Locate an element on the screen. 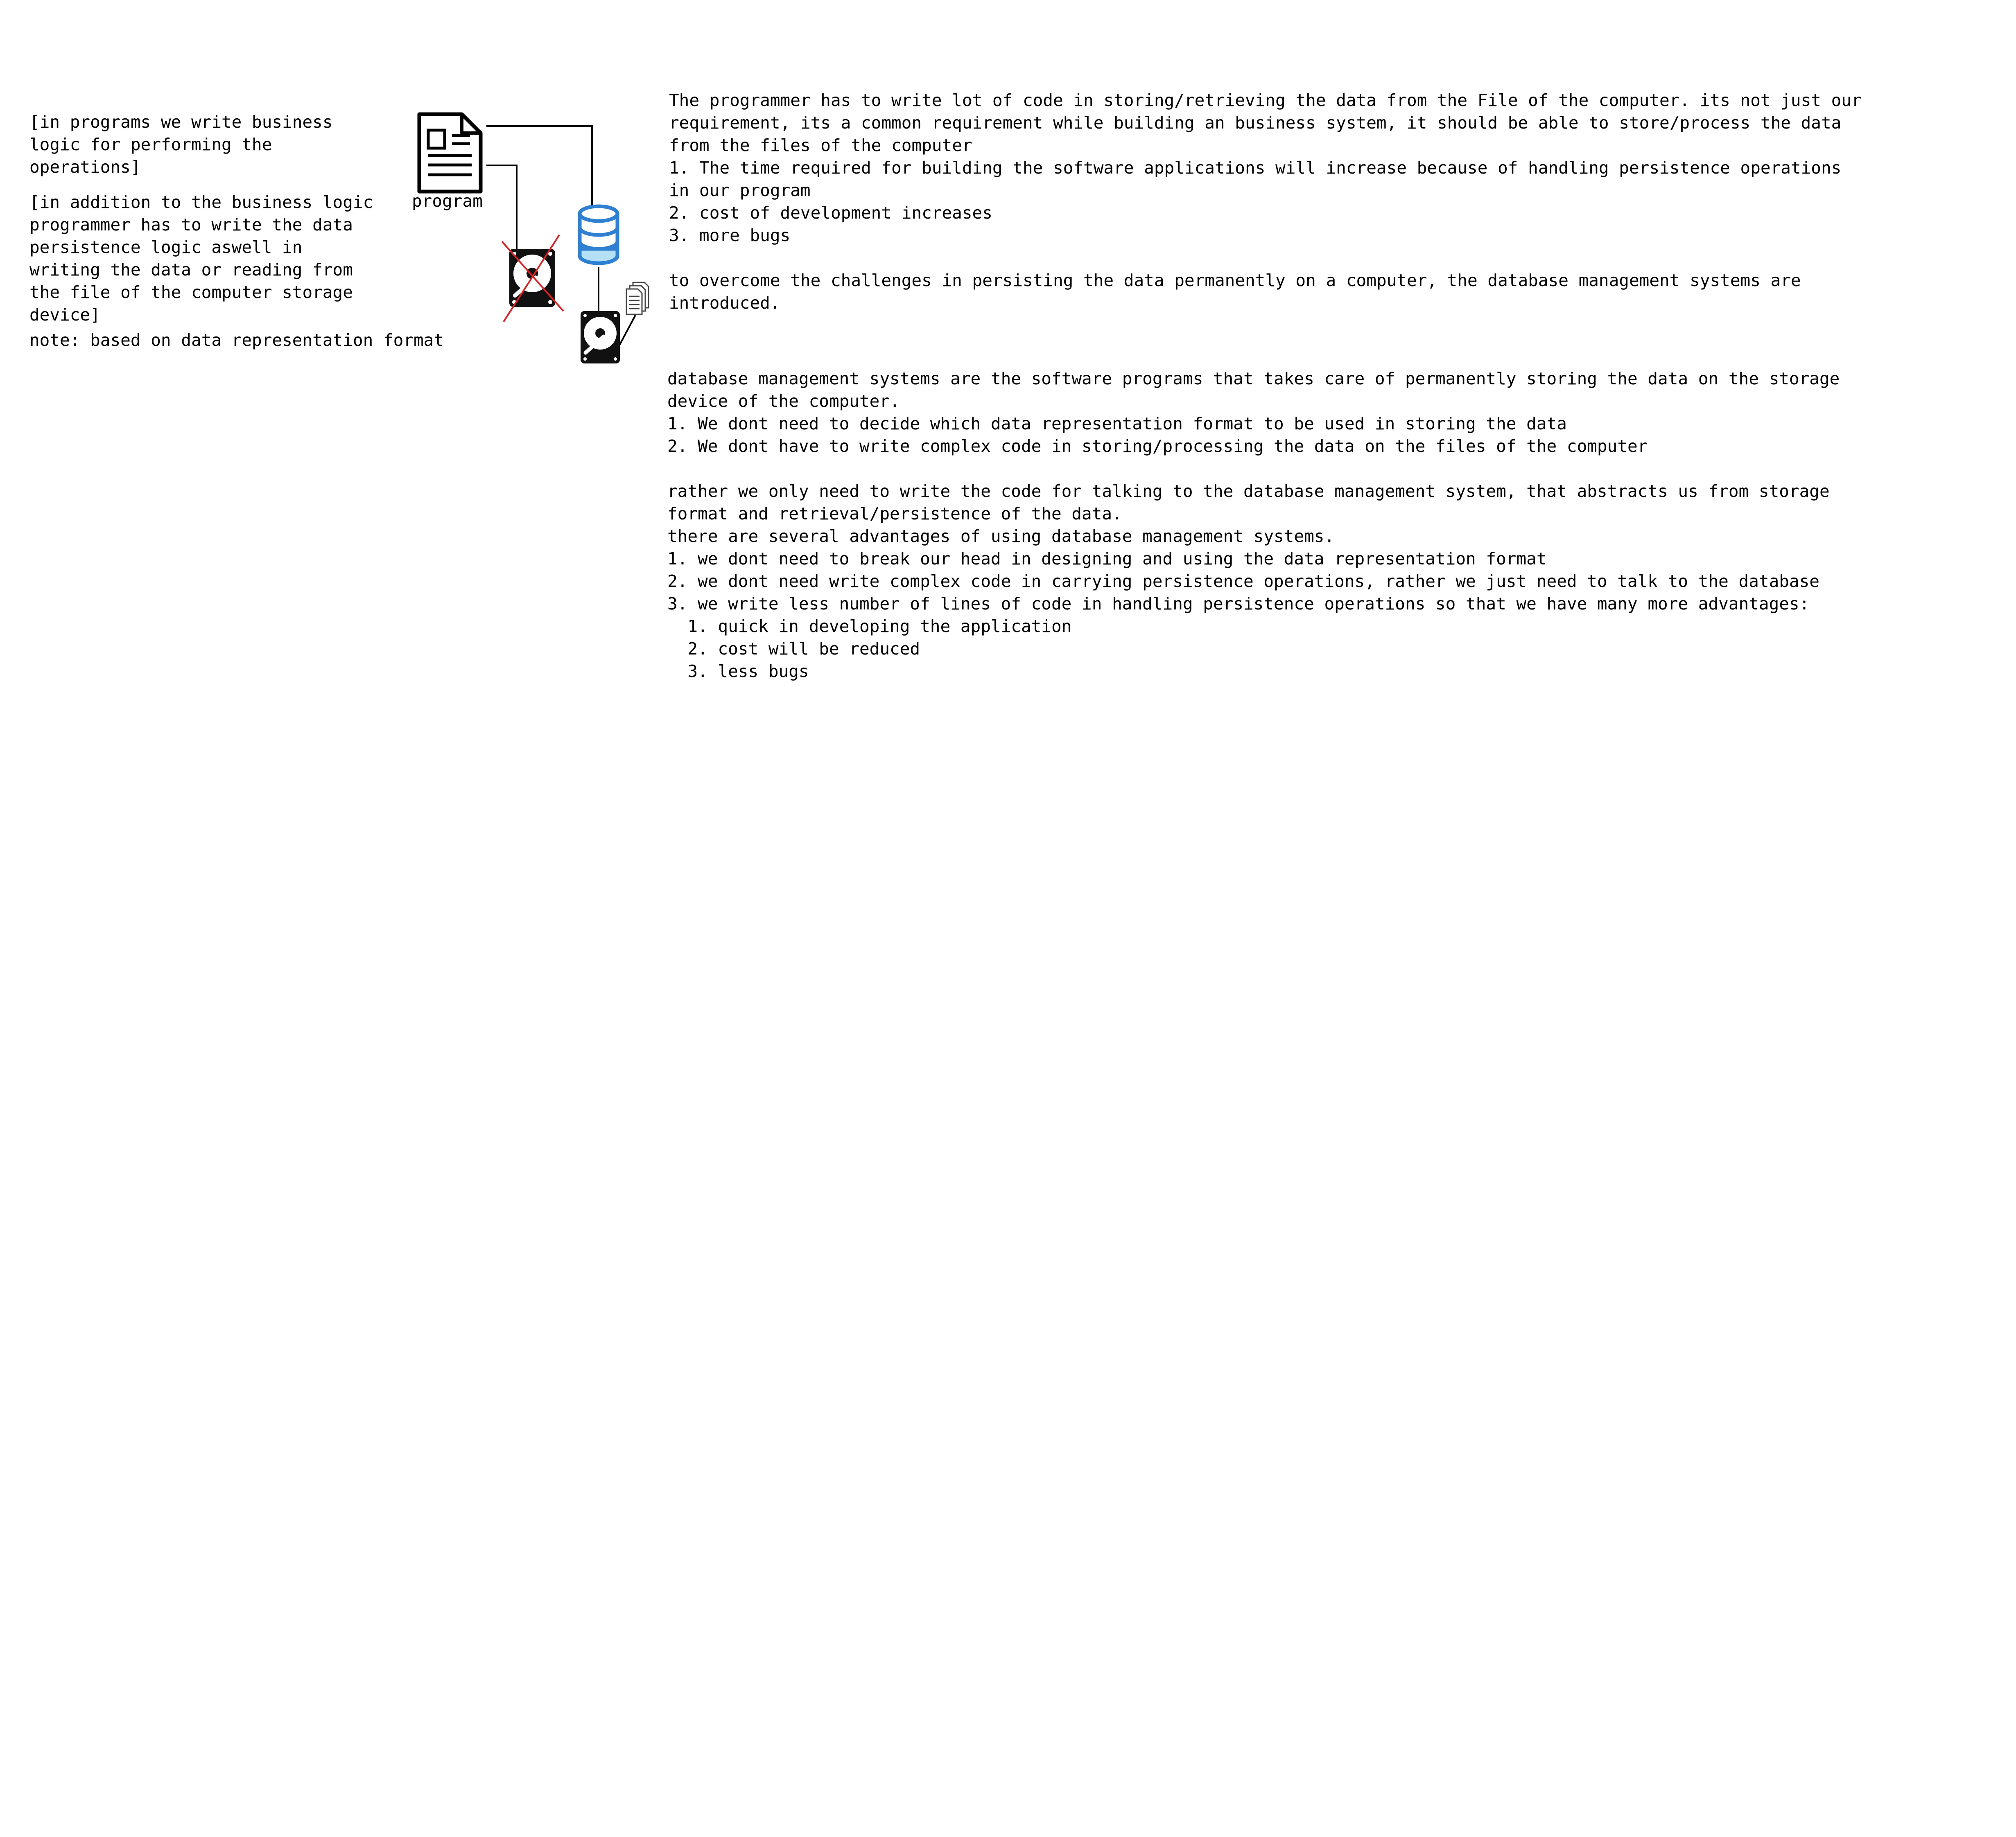  files-icon is located at coordinates (637, 298).